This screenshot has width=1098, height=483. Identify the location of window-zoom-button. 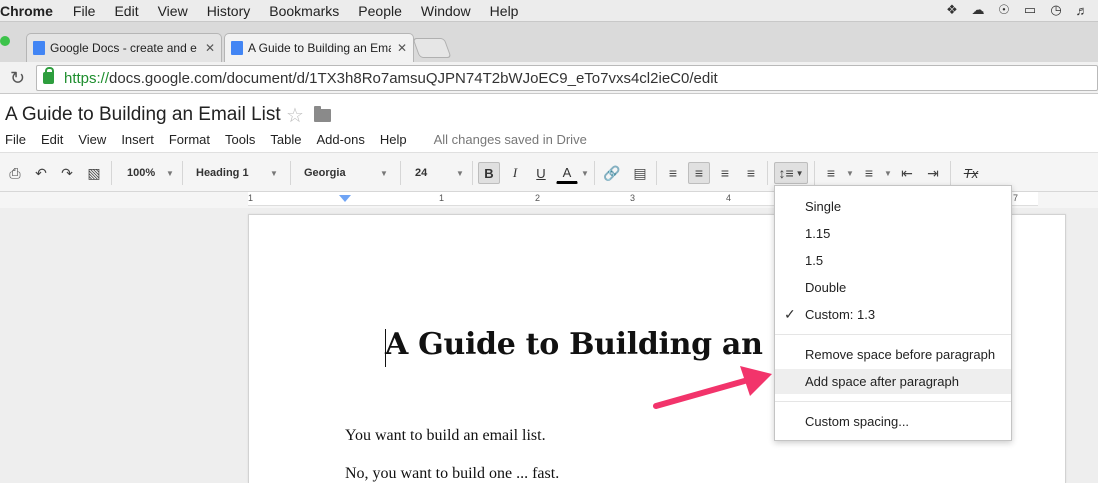
(5, 41).